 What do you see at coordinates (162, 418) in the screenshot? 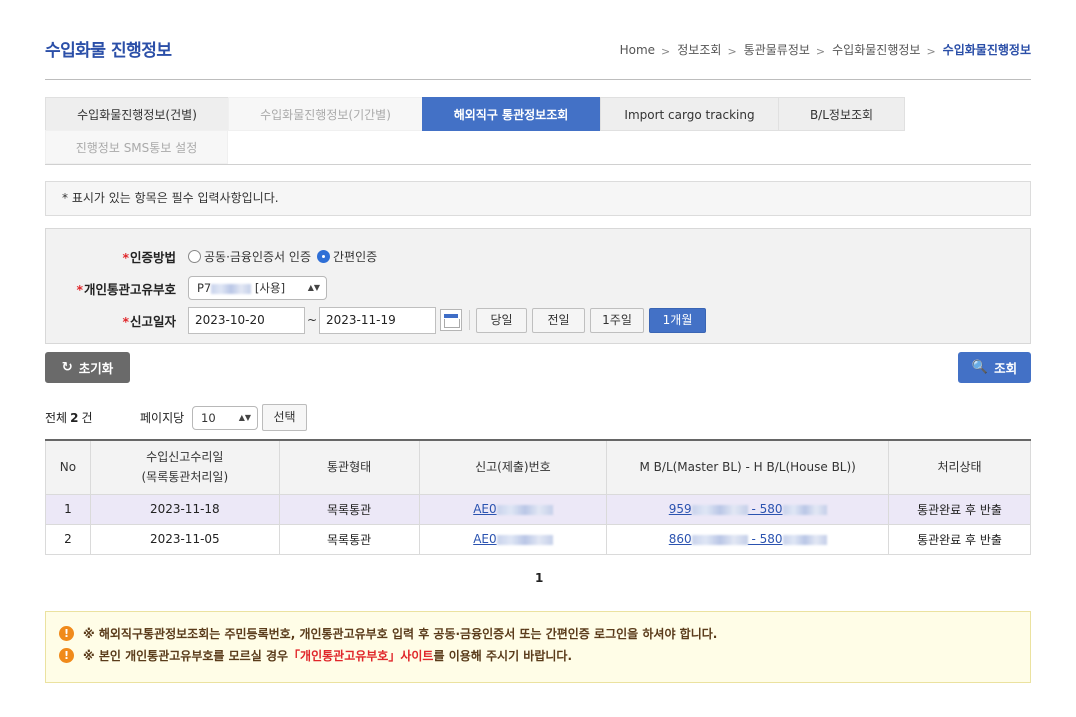
I see `per-page-label: 페이지당` at bounding box center [162, 418].